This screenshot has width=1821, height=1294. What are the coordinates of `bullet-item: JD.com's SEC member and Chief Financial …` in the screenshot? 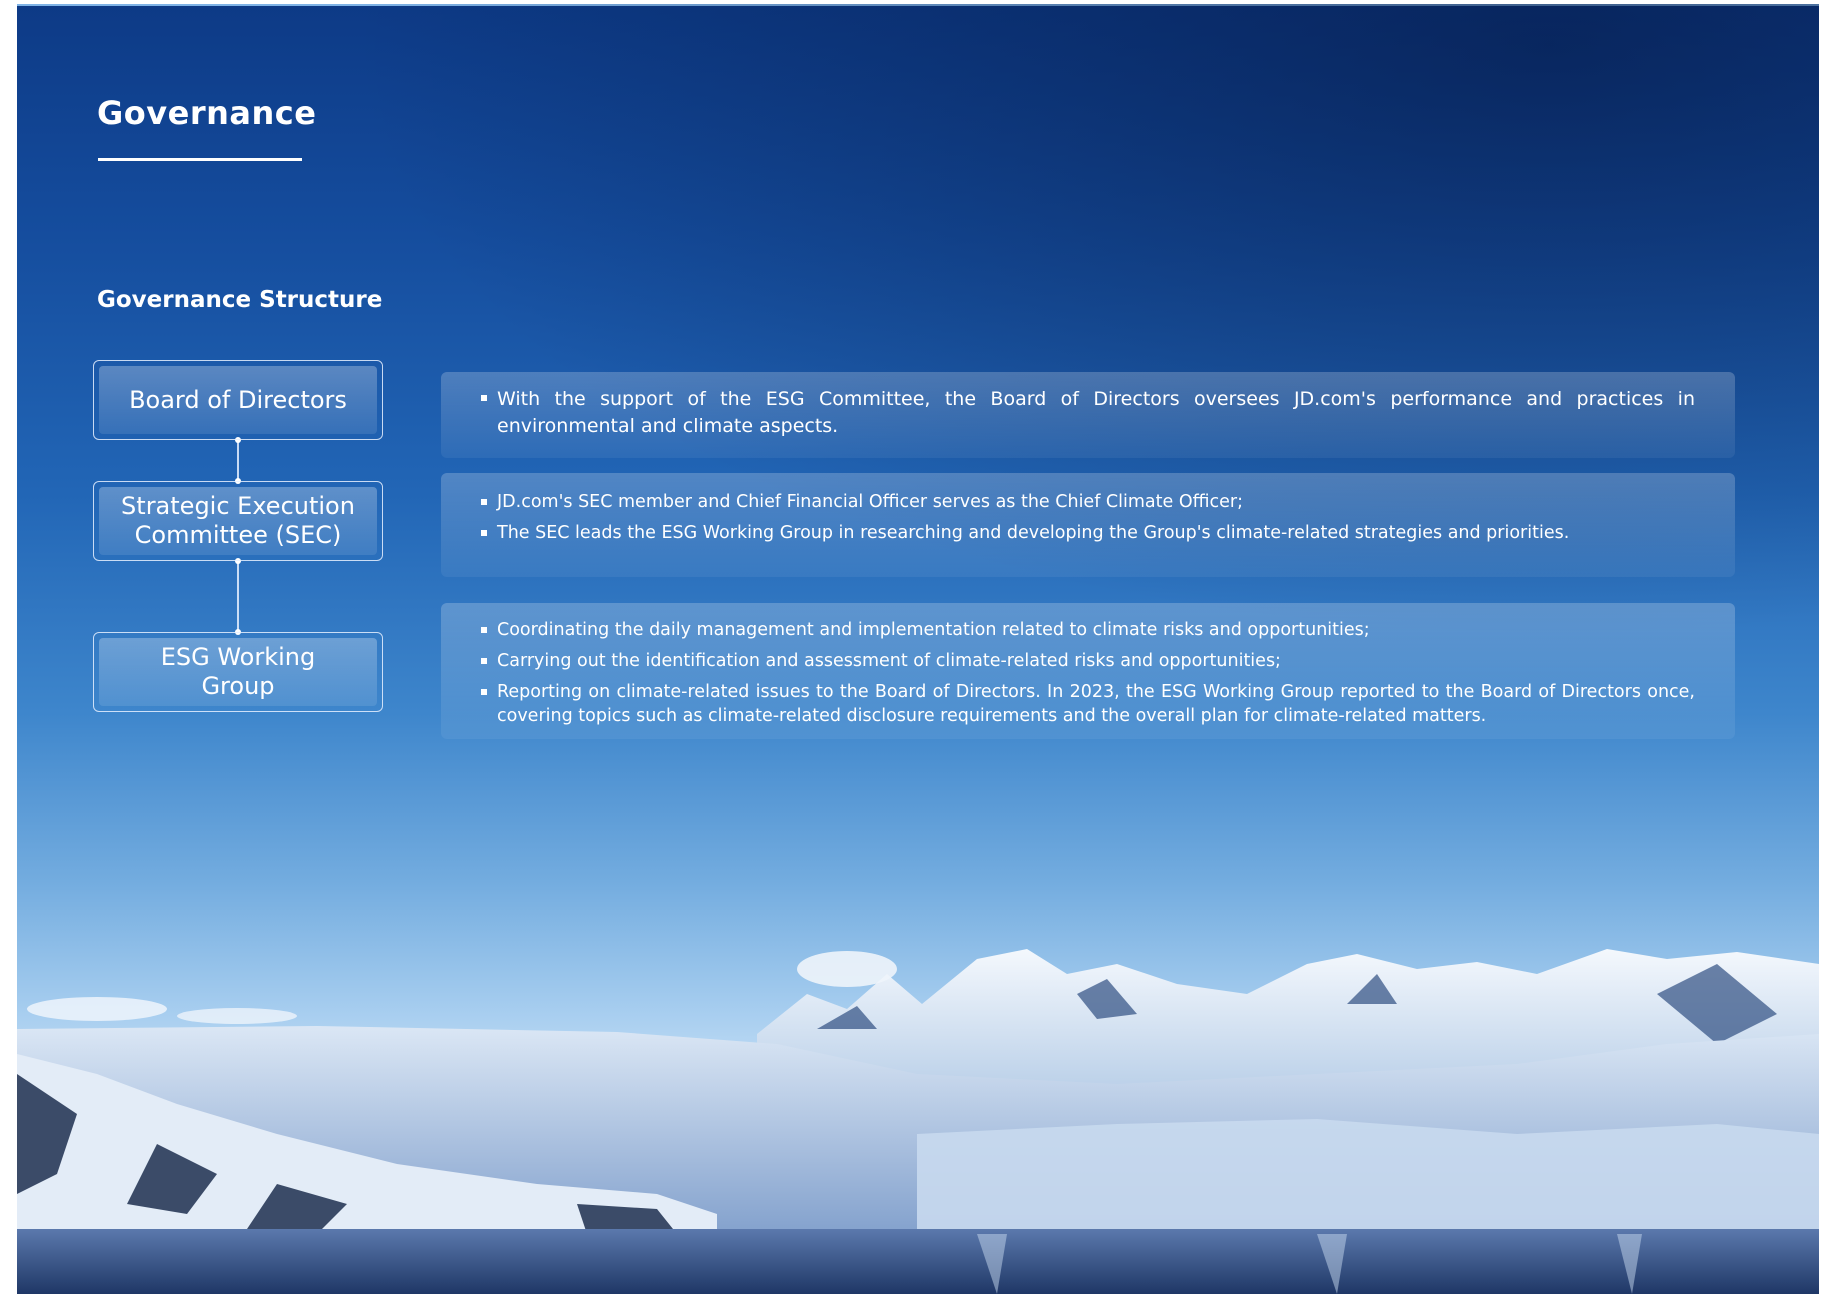 It's located at (1088, 502).